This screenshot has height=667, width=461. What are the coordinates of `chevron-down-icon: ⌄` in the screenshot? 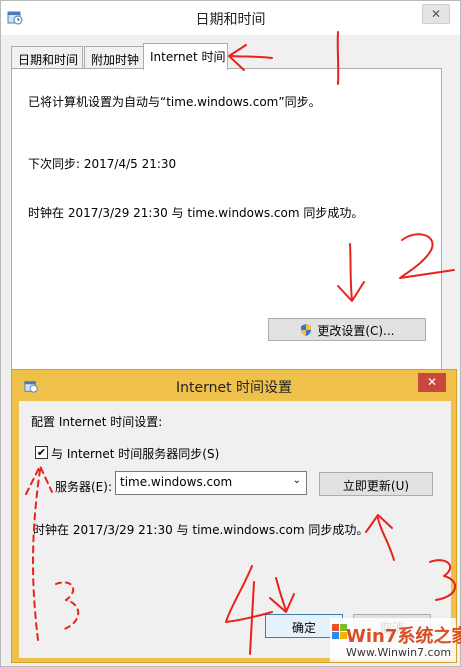 It's located at (296, 480).